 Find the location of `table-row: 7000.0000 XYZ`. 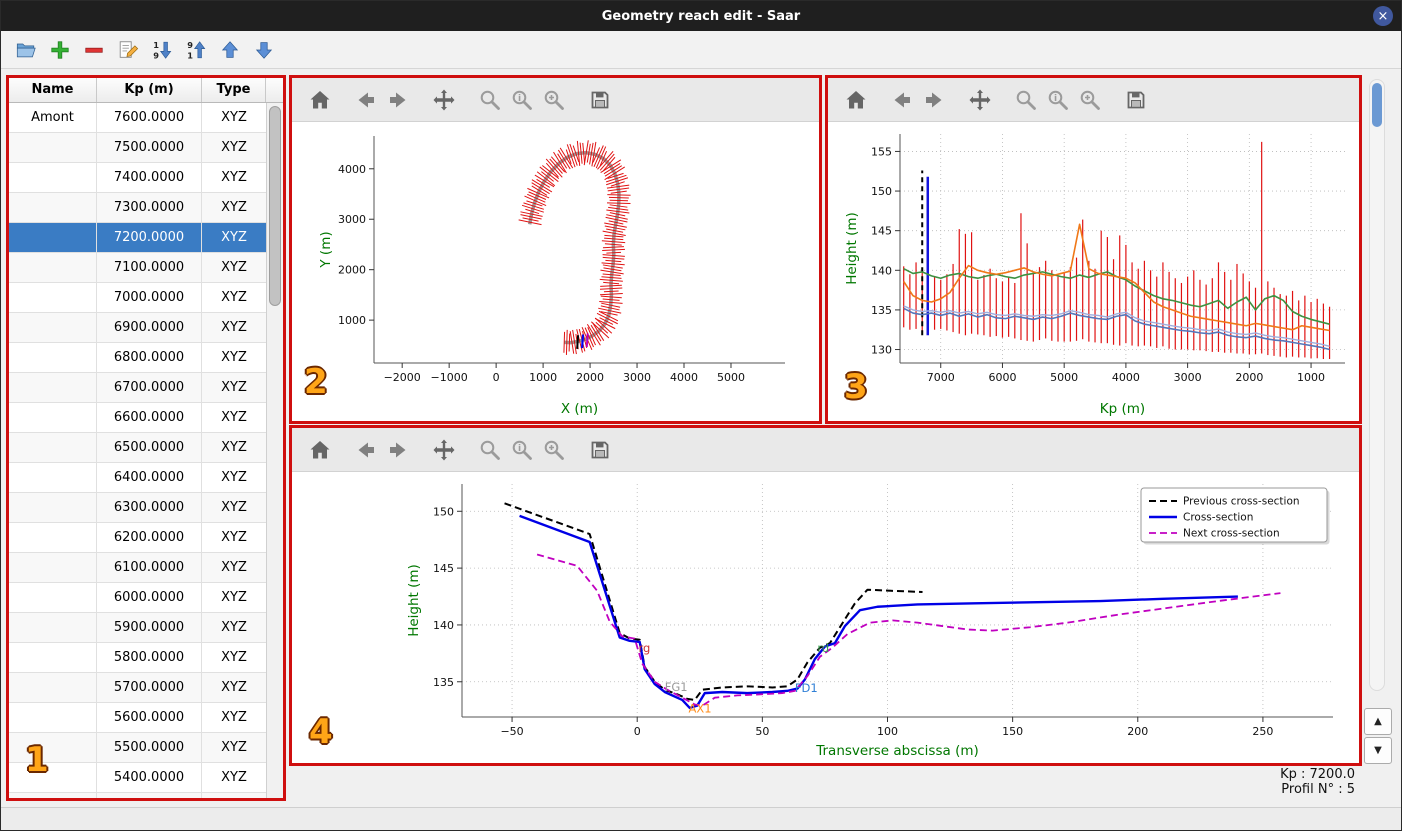

table-row: 7000.0000 XYZ is located at coordinates (137, 298).